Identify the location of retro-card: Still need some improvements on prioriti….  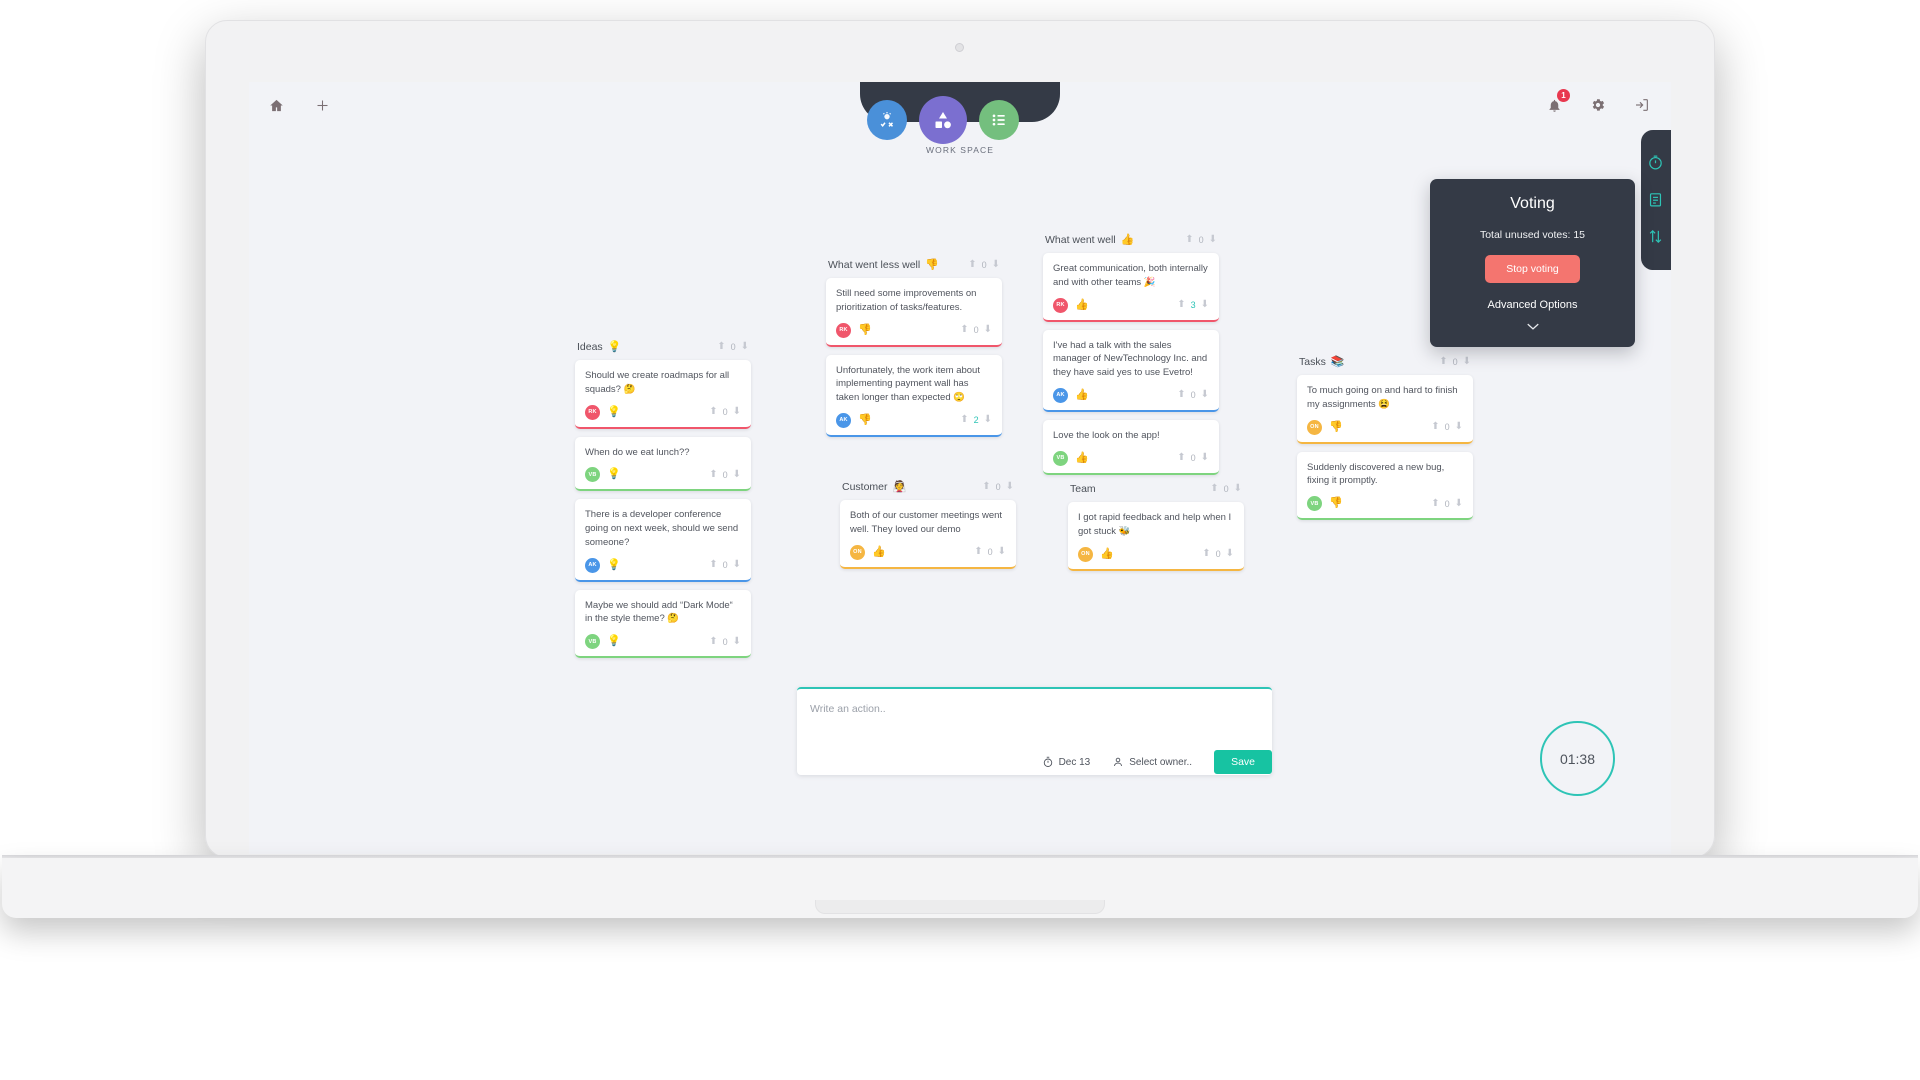
(914, 312).